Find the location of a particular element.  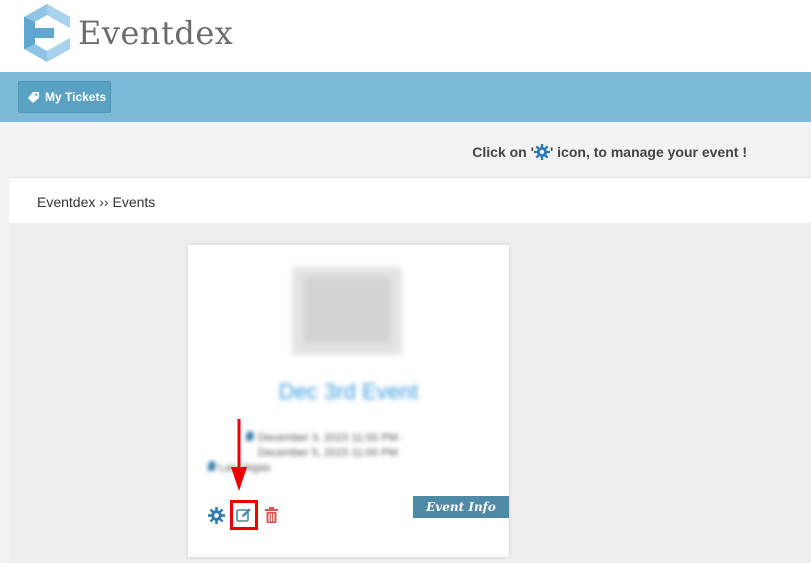

brand-logo: Eventdex is located at coordinates (128, 33).